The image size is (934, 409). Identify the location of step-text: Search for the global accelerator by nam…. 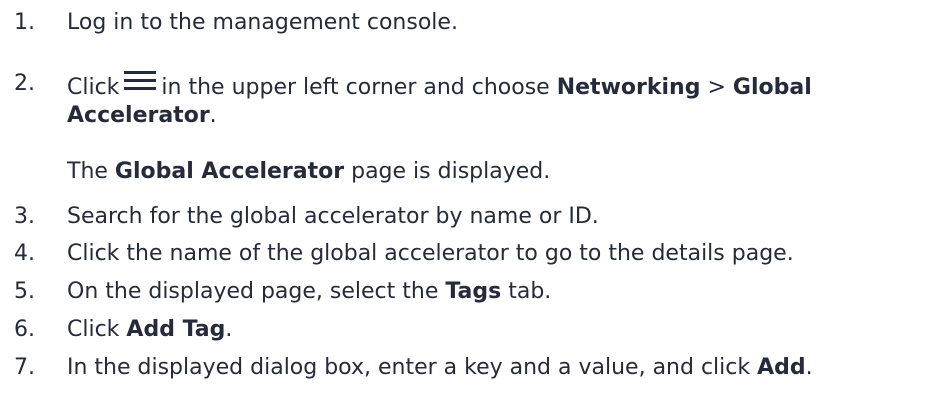
(333, 216).